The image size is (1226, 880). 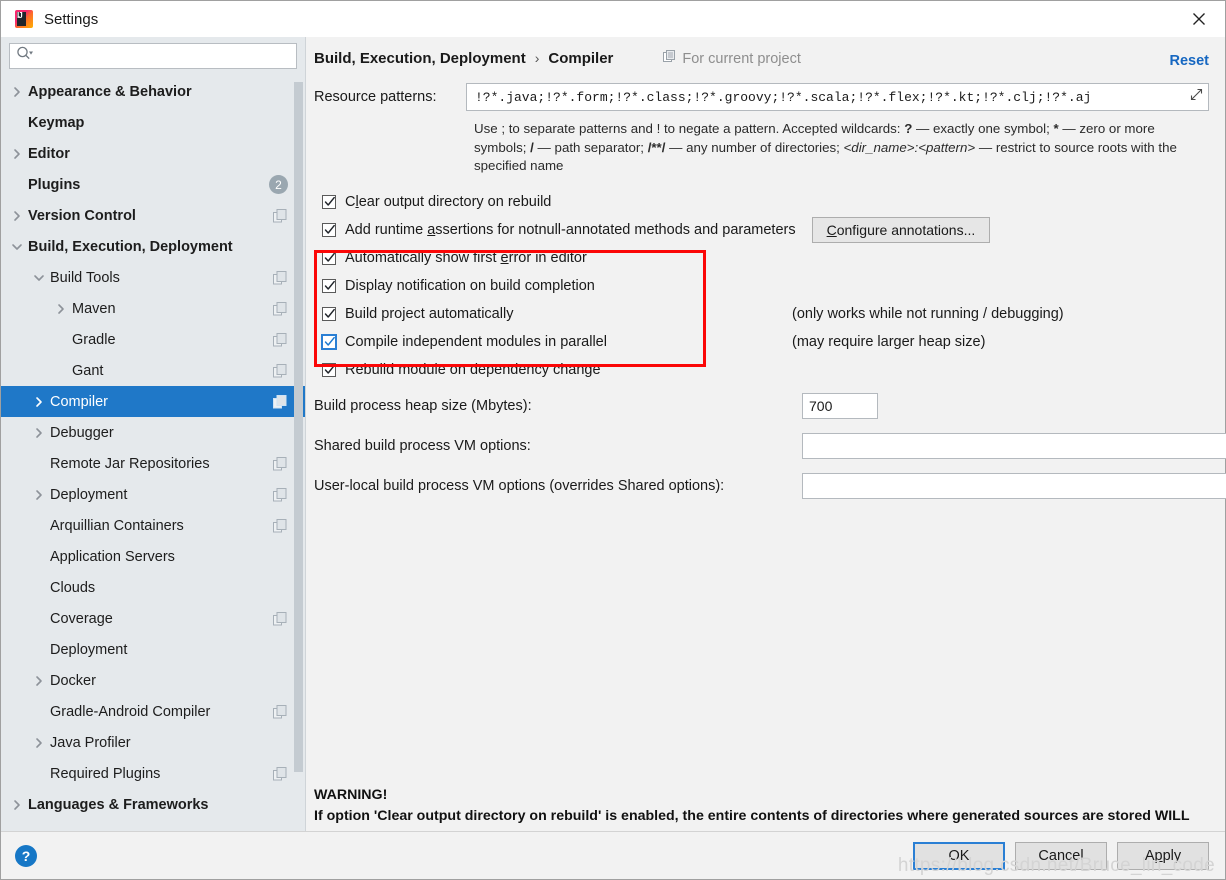 What do you see at coordinates (959, 855) in the screenshot?
I see `ok-button: OK` at bounding box center [959, 855].